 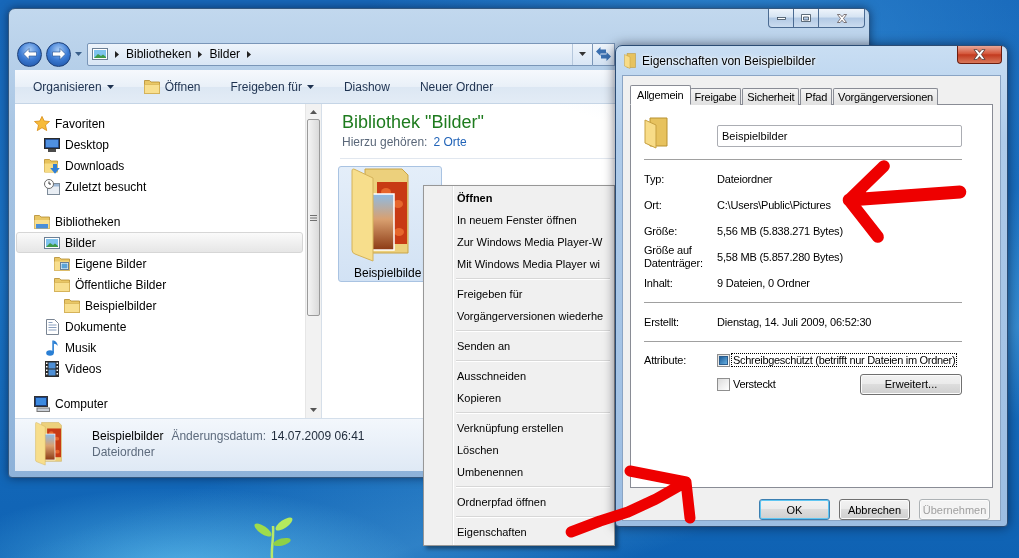 What do you see at coordinates (654, 179) in the screenshot?
I see `property-label: Typ:` at bounding box center [654, 179].